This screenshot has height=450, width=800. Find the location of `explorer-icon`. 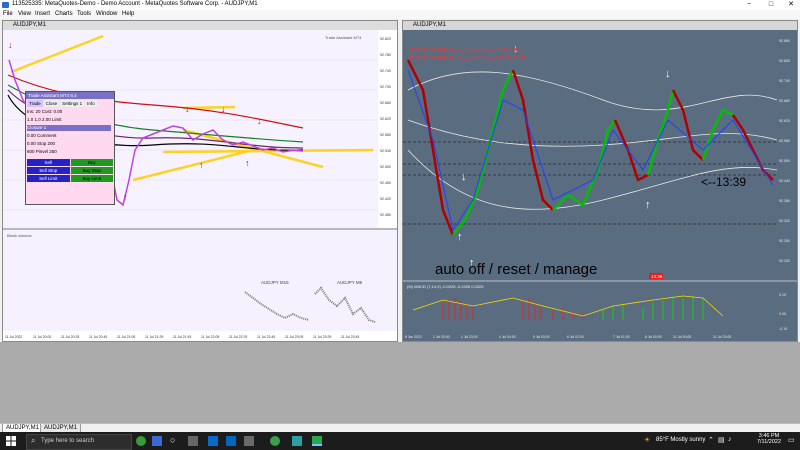

explorer-icon is located at coordinates (193, 441).